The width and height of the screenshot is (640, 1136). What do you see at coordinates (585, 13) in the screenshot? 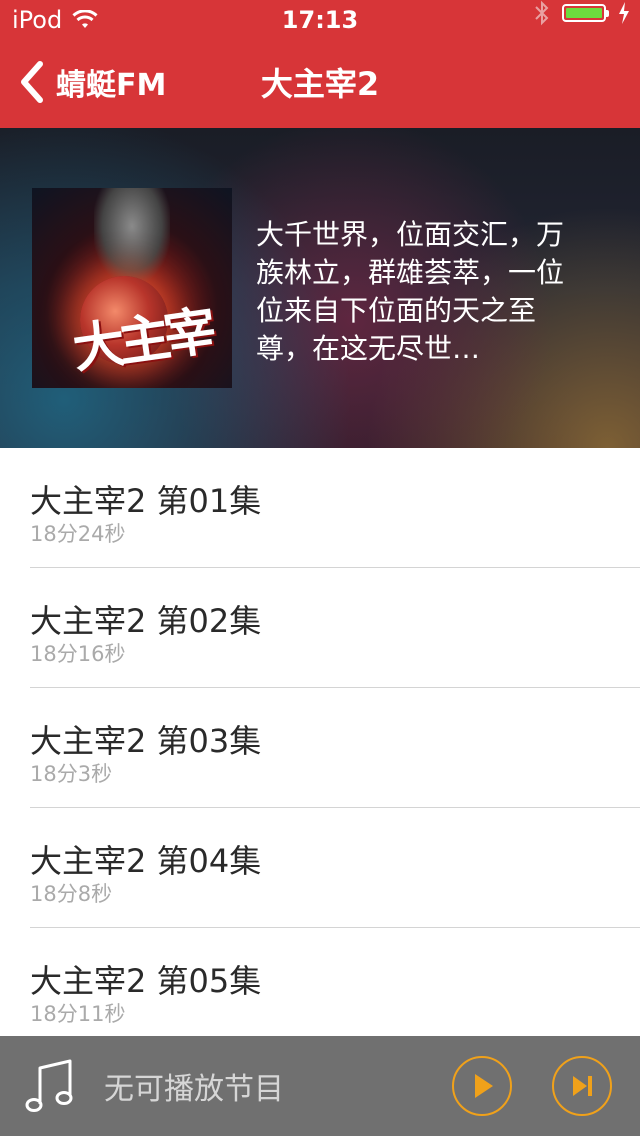
I see `battery-icon` at bounding box center [585, 13].